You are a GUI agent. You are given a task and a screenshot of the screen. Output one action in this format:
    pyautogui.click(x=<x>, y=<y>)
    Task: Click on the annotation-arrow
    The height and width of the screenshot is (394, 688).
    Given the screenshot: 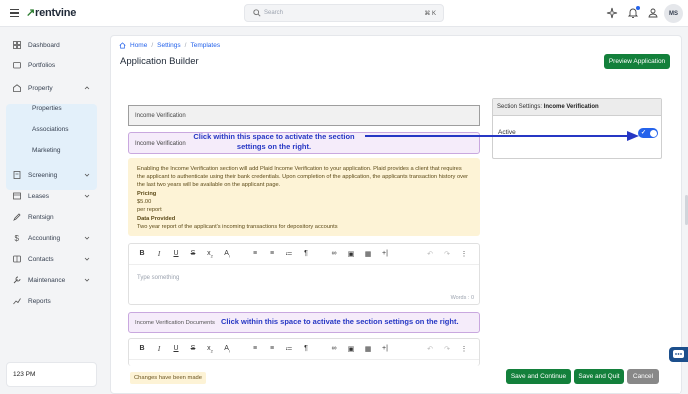 What is the action you would take?
    pyautogui.click(x=502, y=136)
    